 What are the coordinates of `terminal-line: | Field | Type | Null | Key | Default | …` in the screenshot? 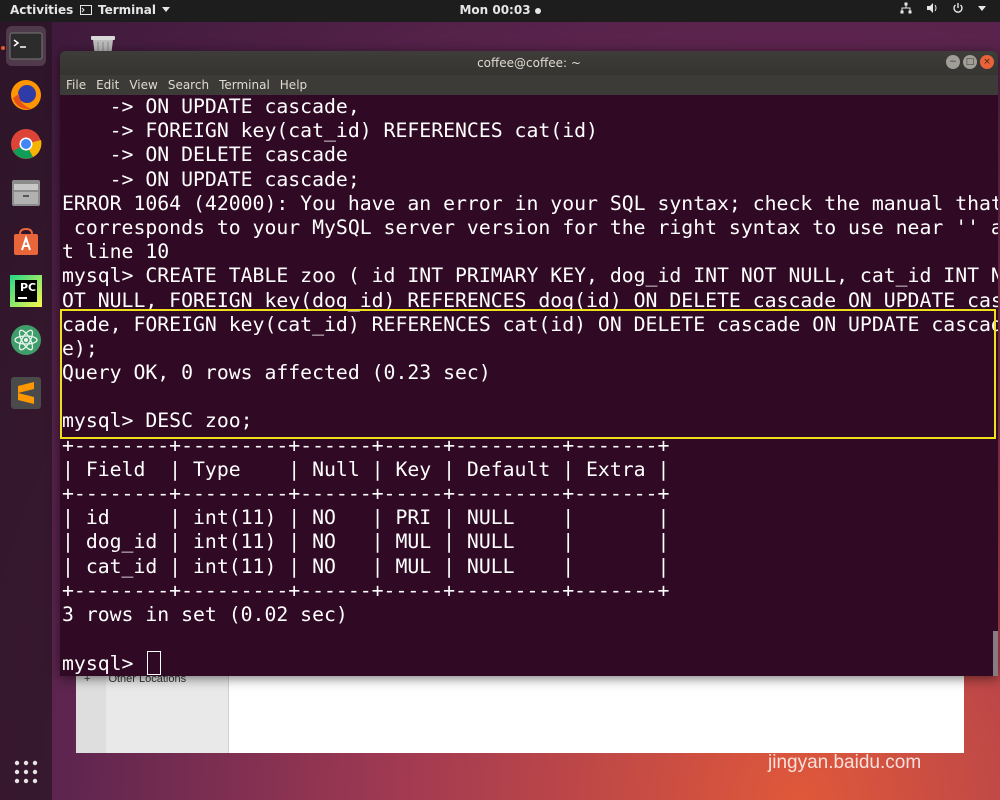 It's located at (529, 470).